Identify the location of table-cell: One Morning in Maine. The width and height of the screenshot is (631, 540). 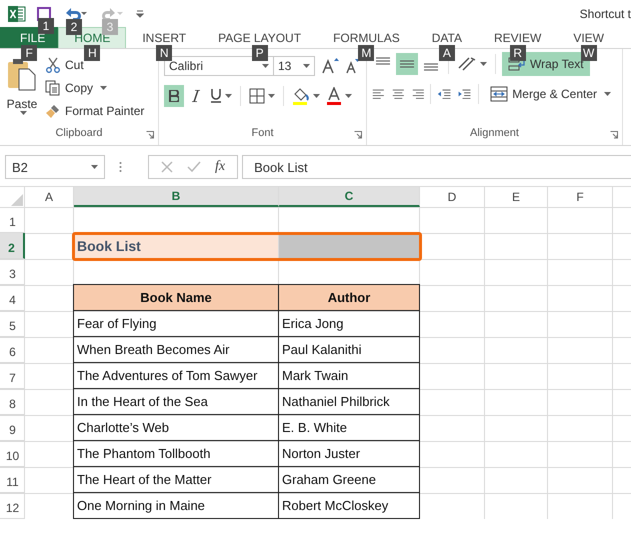
(176, 506).